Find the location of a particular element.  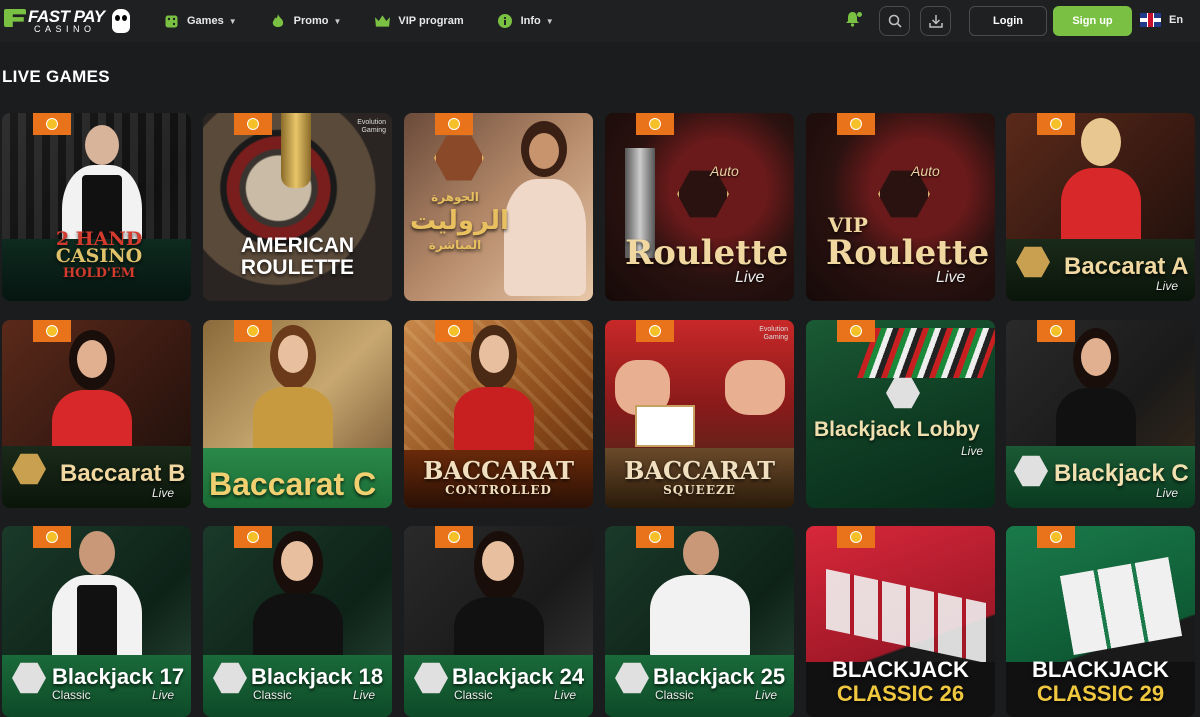

game-card: Auto Roulette Live is located at coordinates (699, 207).